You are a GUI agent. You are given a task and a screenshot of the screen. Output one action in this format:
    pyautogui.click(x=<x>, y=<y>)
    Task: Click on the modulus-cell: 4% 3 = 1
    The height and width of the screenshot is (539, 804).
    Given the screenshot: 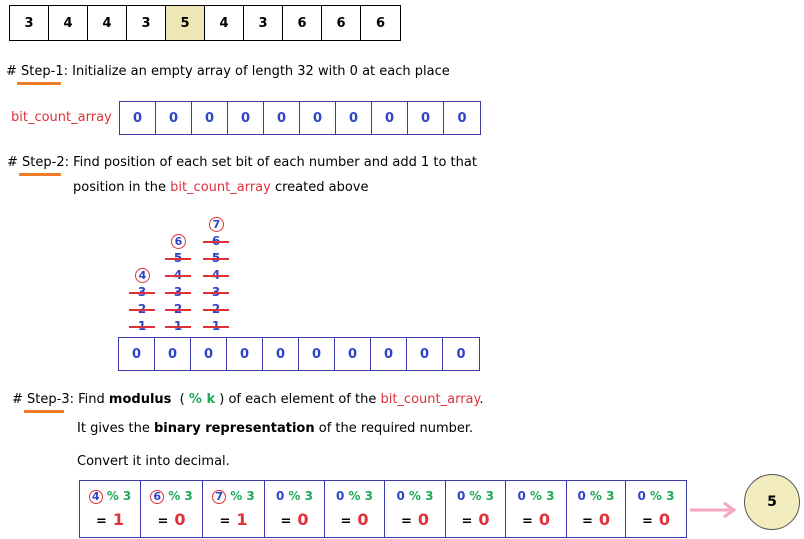 What is the action you would take?
    pyautogui.click(x=110, y=509)
    